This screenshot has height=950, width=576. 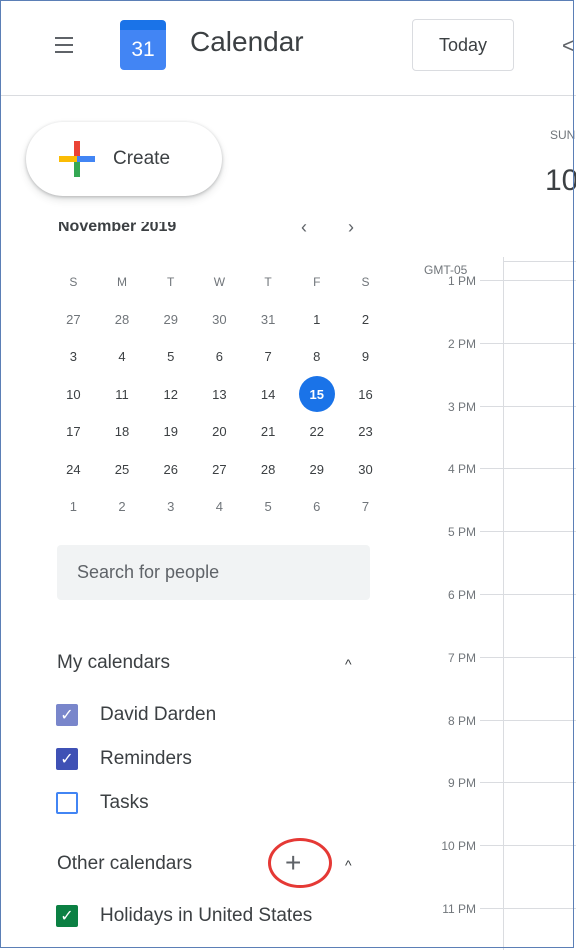 I want to click on day-number-label: 17, so click(x=73, y=432).